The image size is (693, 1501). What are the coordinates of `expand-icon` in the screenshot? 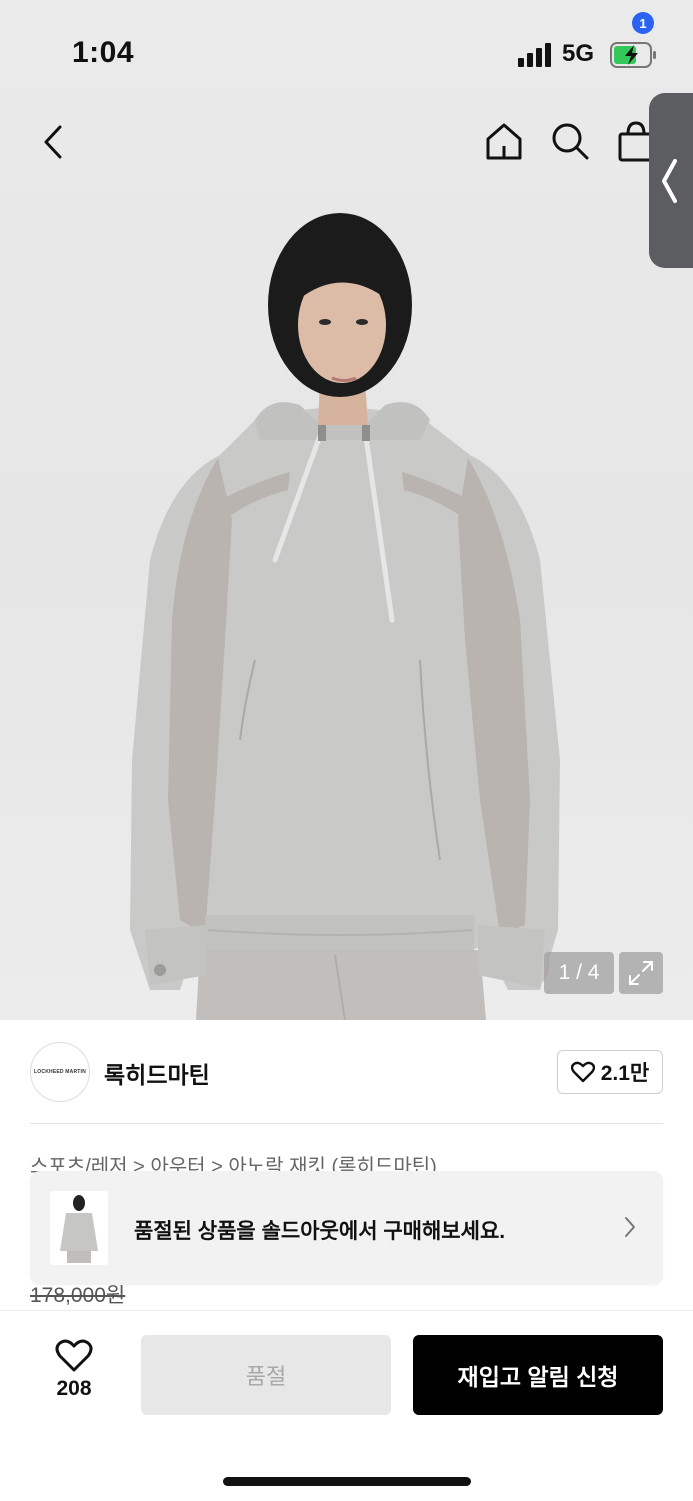 It's located at (641, 973).